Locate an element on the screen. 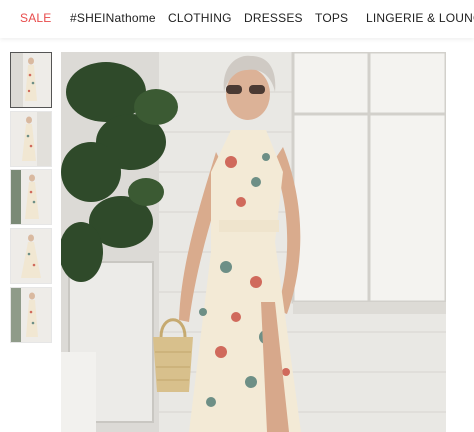  nav-item-dresses: DRESSES is located at coordinates (273, 18).